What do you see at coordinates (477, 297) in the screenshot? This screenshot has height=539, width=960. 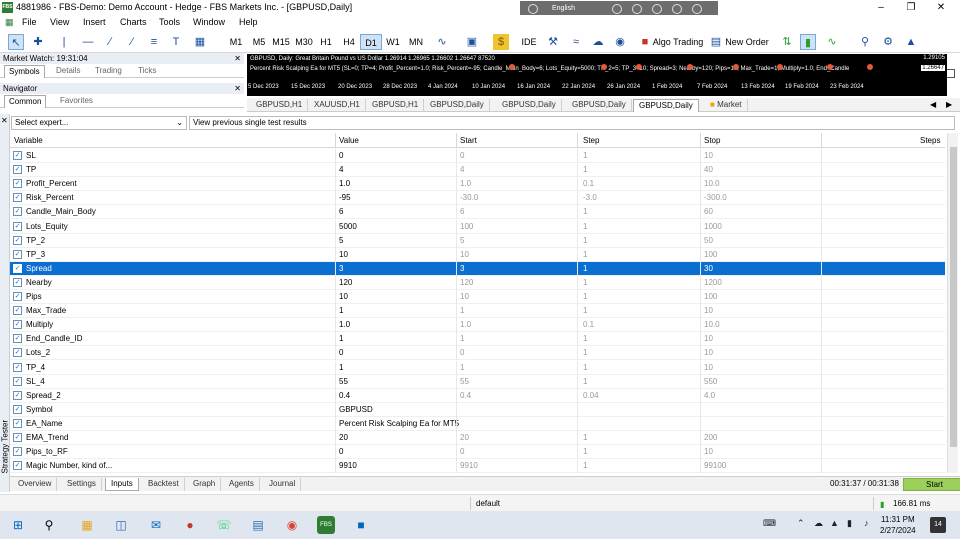 I see `table-row: ✓ Pips 10 10 1 100` at bounding box center [477, 297].